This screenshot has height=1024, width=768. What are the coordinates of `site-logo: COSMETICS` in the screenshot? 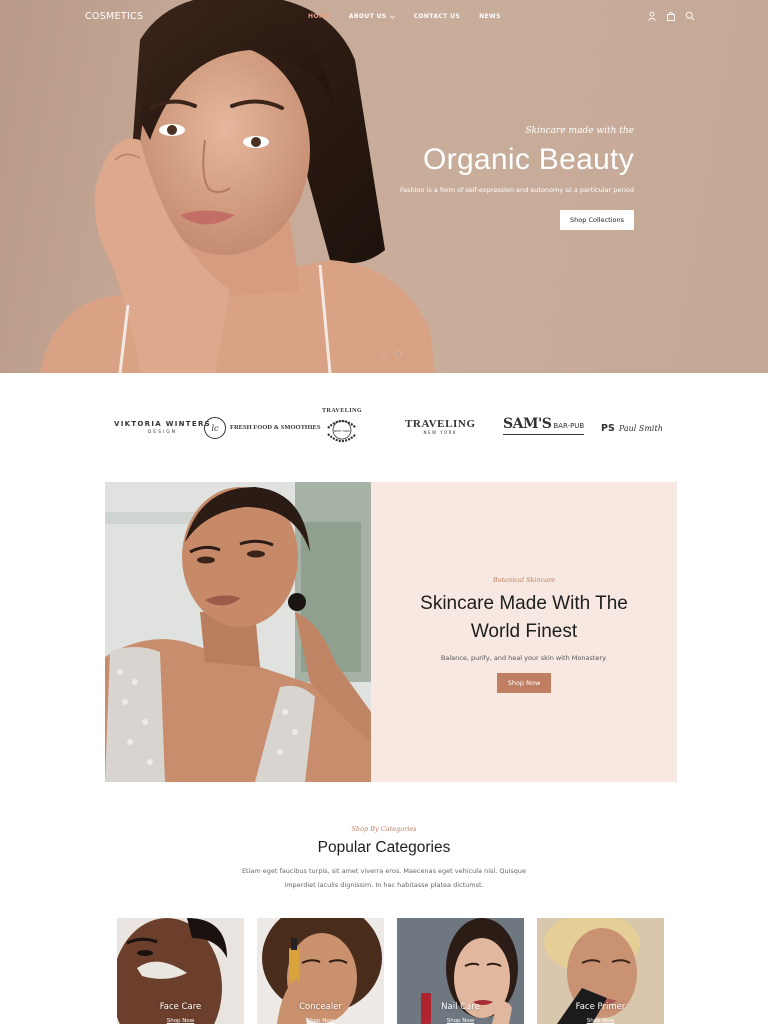 It's located at (114, 16).